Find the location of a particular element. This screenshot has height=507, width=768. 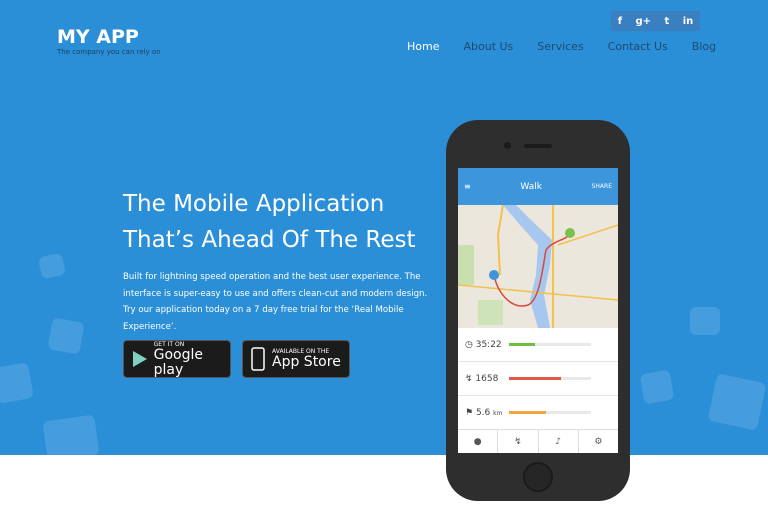

menu-icon: ≡ is located at coordinates (467, 186).